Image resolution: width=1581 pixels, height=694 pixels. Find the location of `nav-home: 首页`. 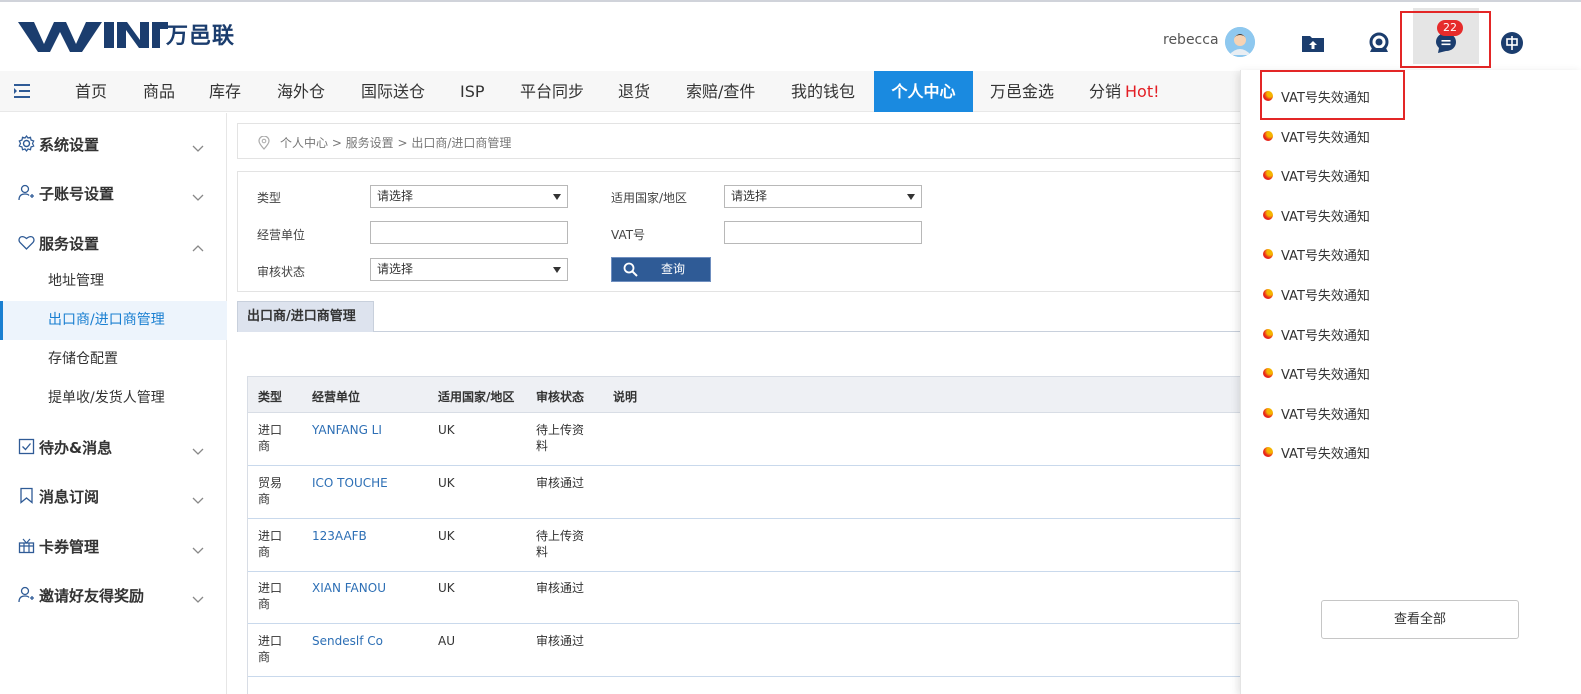

nav-home: 首页 is located at coordinates (91, 91).